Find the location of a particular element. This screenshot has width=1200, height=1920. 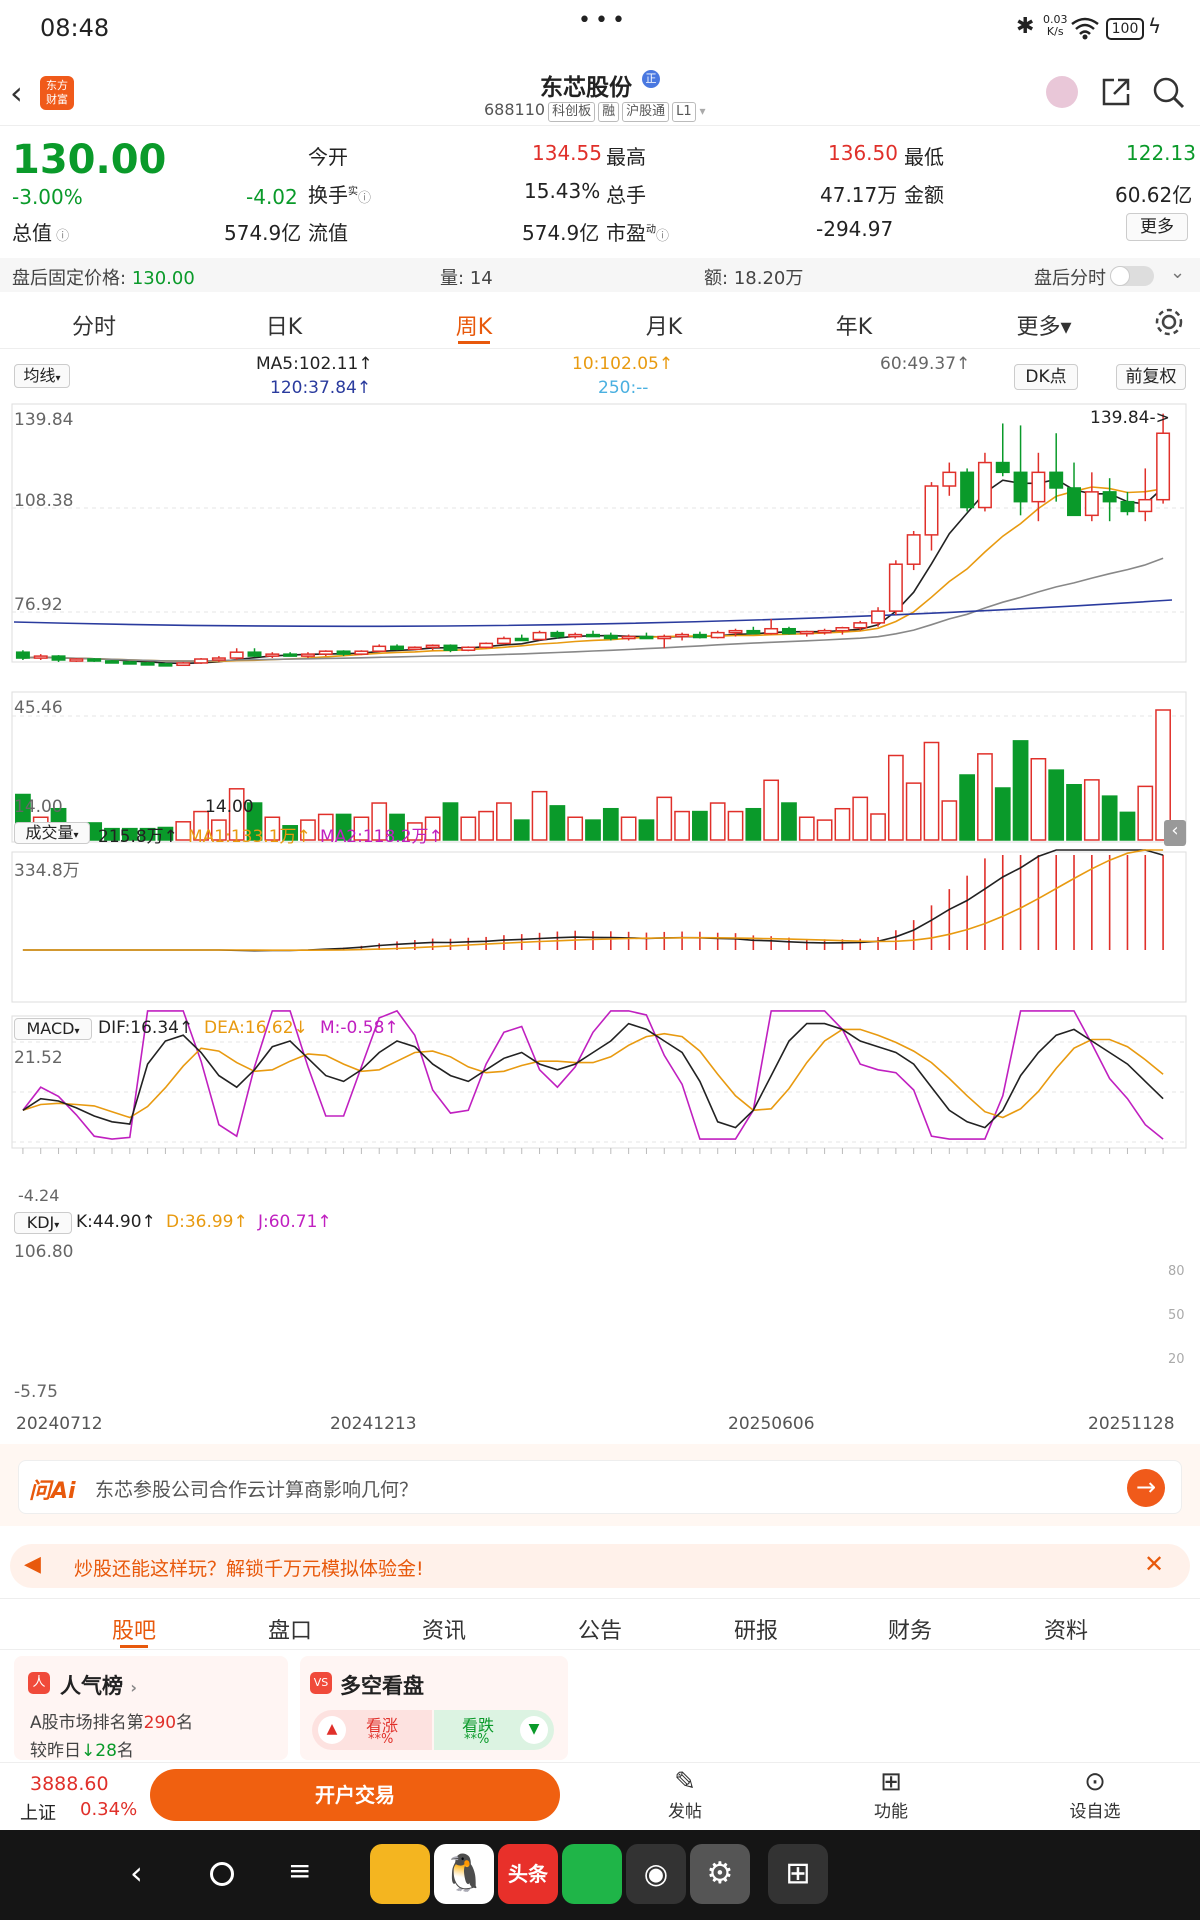

axis-max: 139.84 is located at coordinates (44, 420).